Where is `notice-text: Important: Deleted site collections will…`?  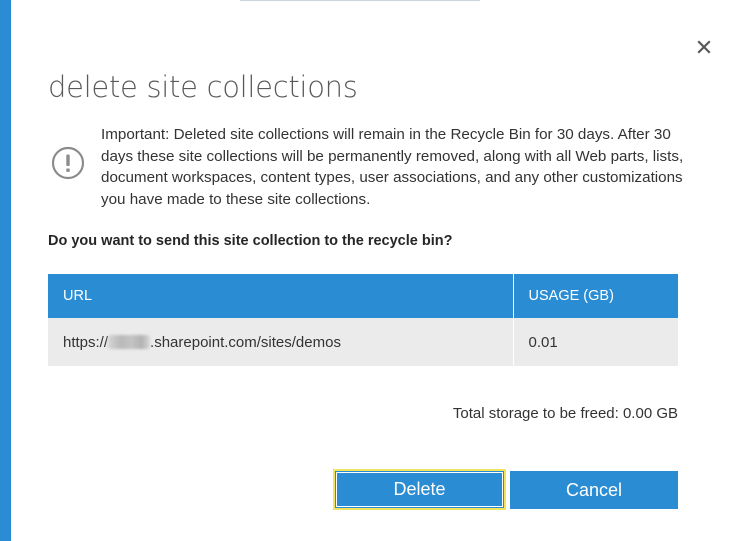
notice-text: Important: Deleted site collections will… is located at coordinates (392, 167).